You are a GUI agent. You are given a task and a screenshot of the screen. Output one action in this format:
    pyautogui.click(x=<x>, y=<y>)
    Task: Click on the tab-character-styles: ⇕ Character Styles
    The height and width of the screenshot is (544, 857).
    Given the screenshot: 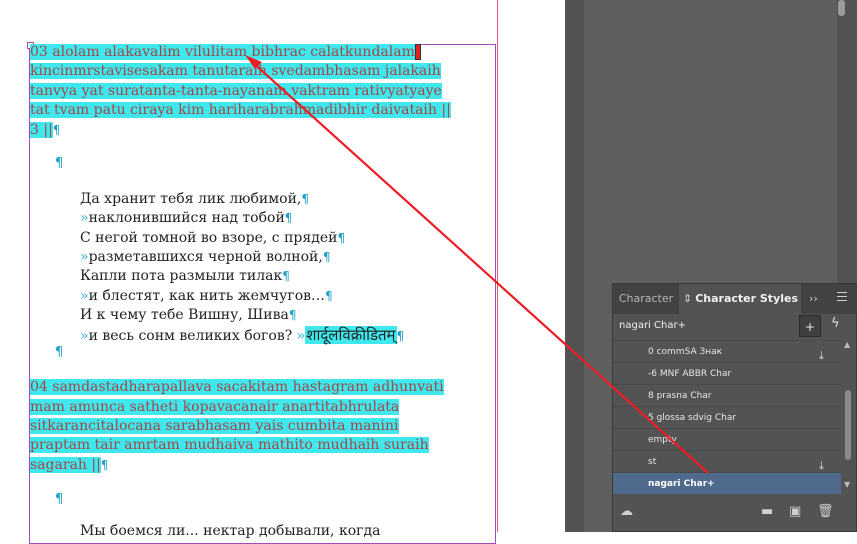 What is the action you would take?
    pyautogui.click(x=740, y=299)
    